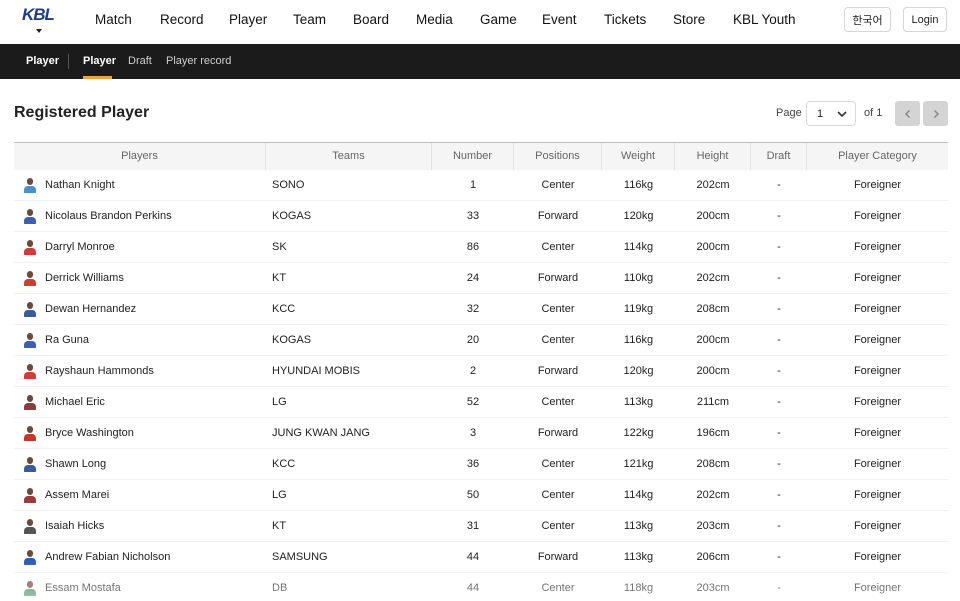 The height and width of the screenshot is (601, 960). Describe the element at coordinates (155, 557) in the screenshot. I see `cell-player-name: Andrew Fabian Nicholson` at that location.